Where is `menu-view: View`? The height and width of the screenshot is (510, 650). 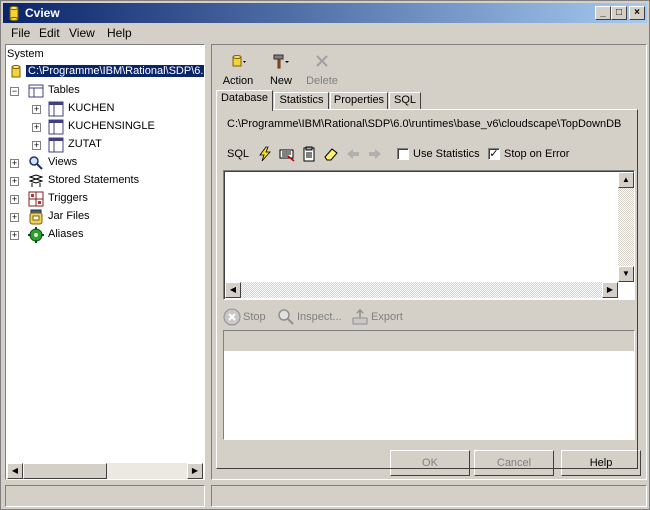 menu-view: View is located at coordinates (82, 33).